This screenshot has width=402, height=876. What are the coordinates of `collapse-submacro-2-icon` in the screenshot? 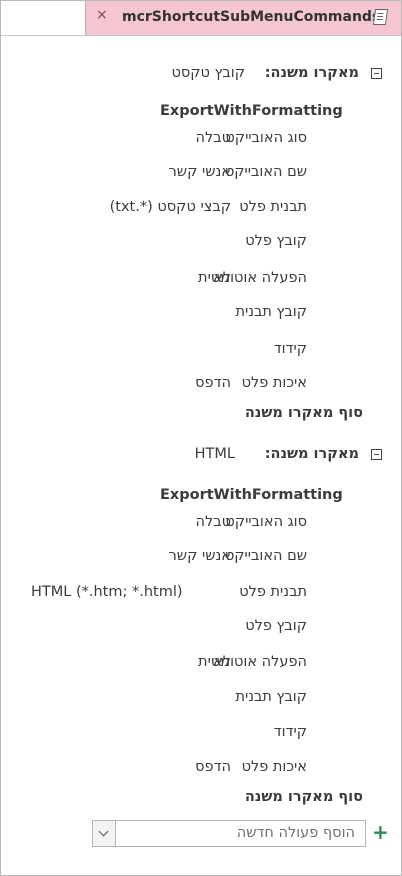 It's located at (376, 454).